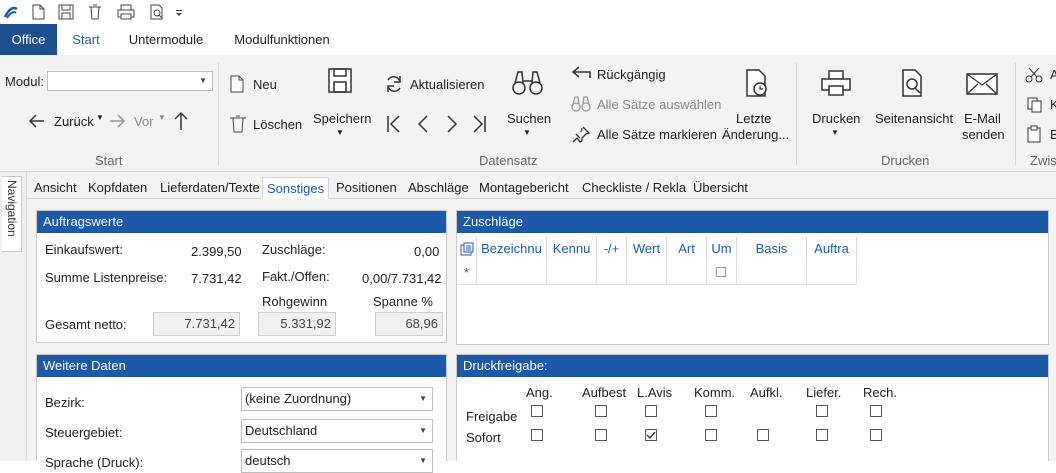  Describe the element at coordinates (438, 188) in the screenshot. I see `tab-abschlaege: Abschläge` at that location.